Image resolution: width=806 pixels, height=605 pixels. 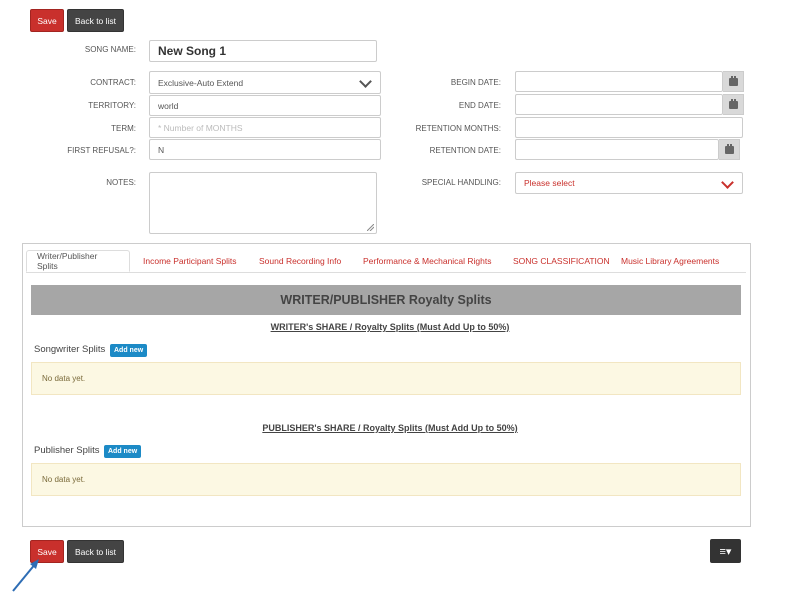 What do you see at coordinates (121, 182) in the screenshot?
I see `notes-label: NOTES:` at bounding box center [121, 182].